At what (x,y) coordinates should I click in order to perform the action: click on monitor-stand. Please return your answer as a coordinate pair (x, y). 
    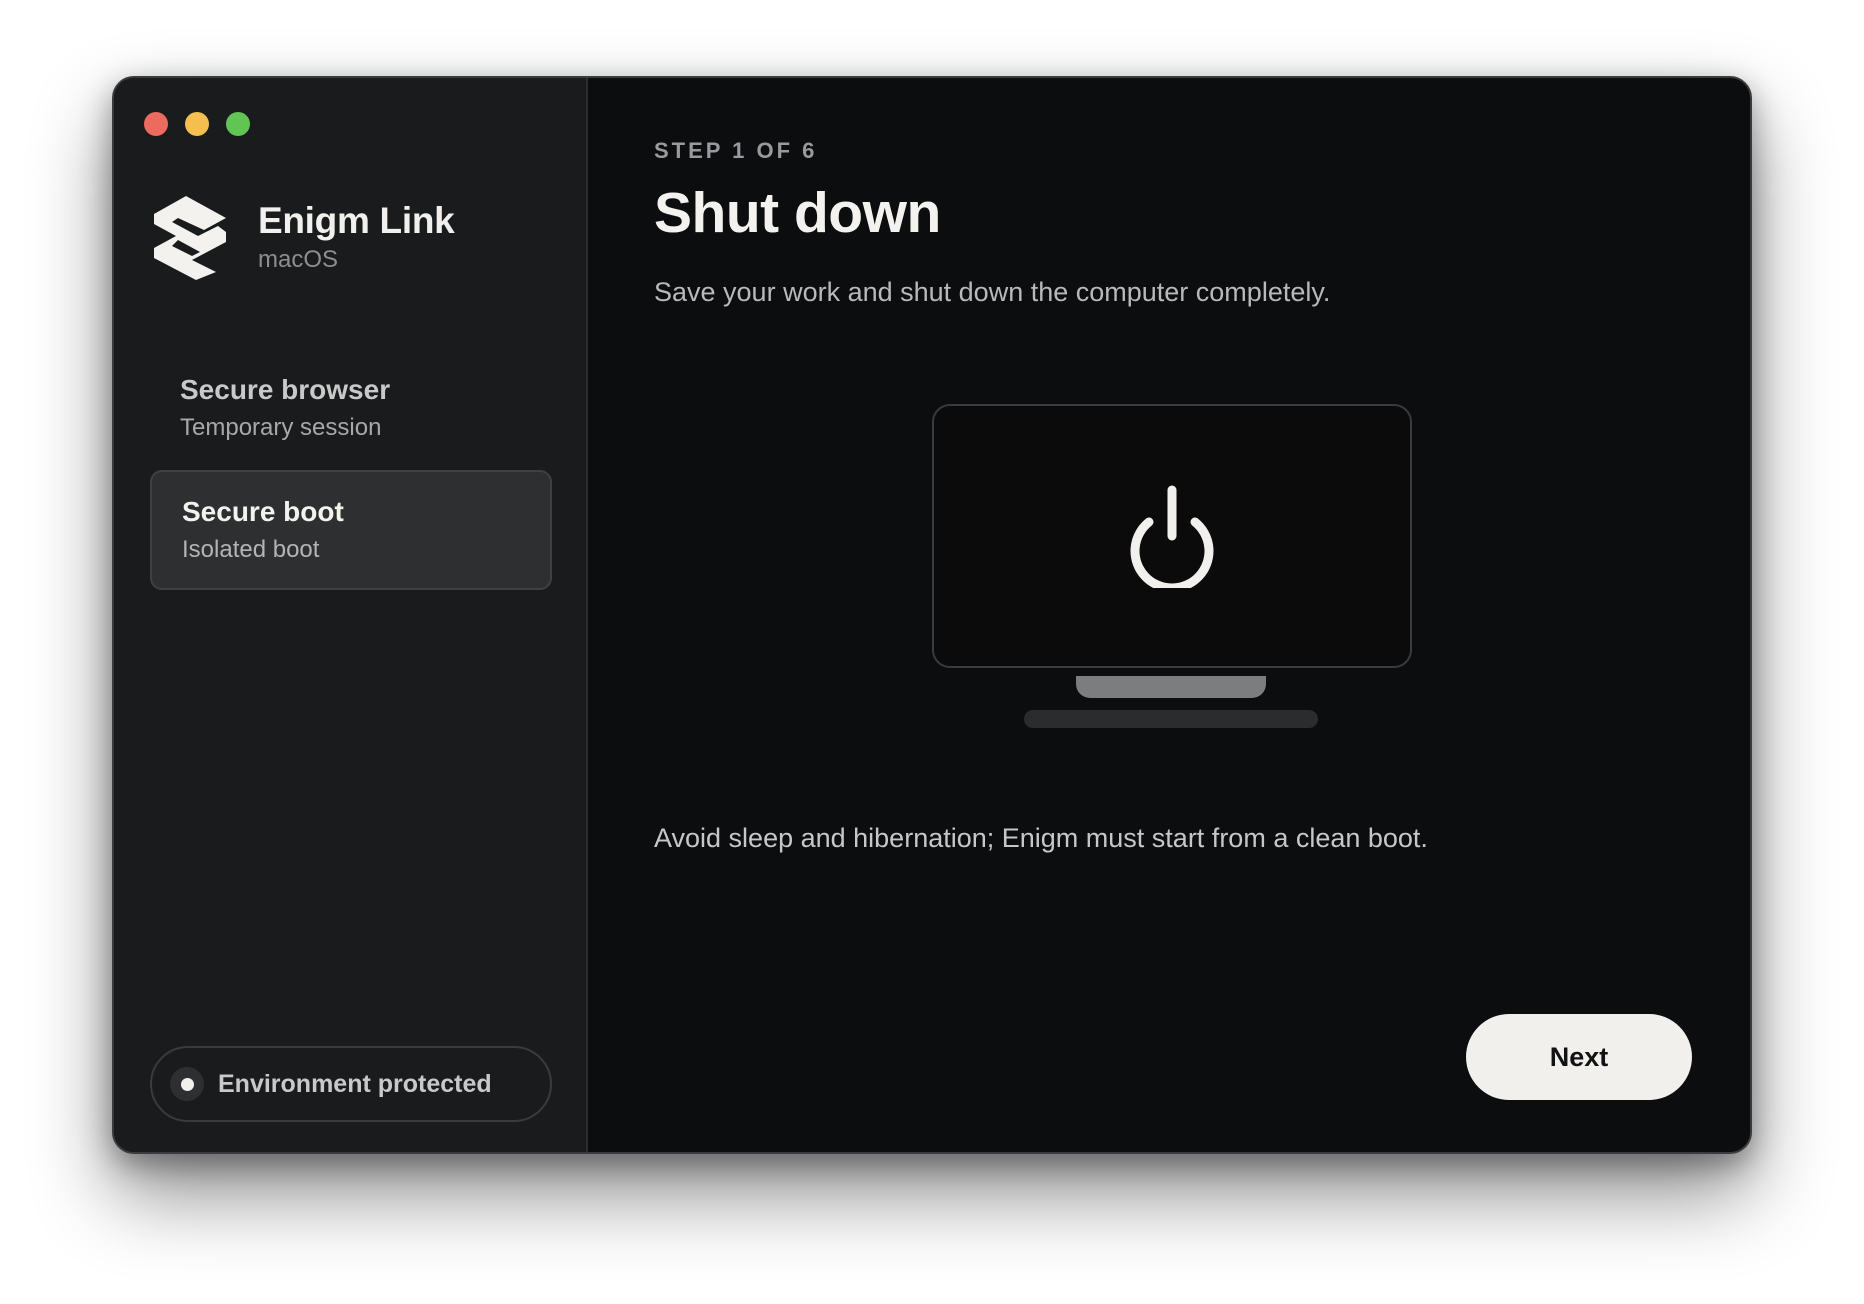
    Looking at the image, I should click on (1171, 687).